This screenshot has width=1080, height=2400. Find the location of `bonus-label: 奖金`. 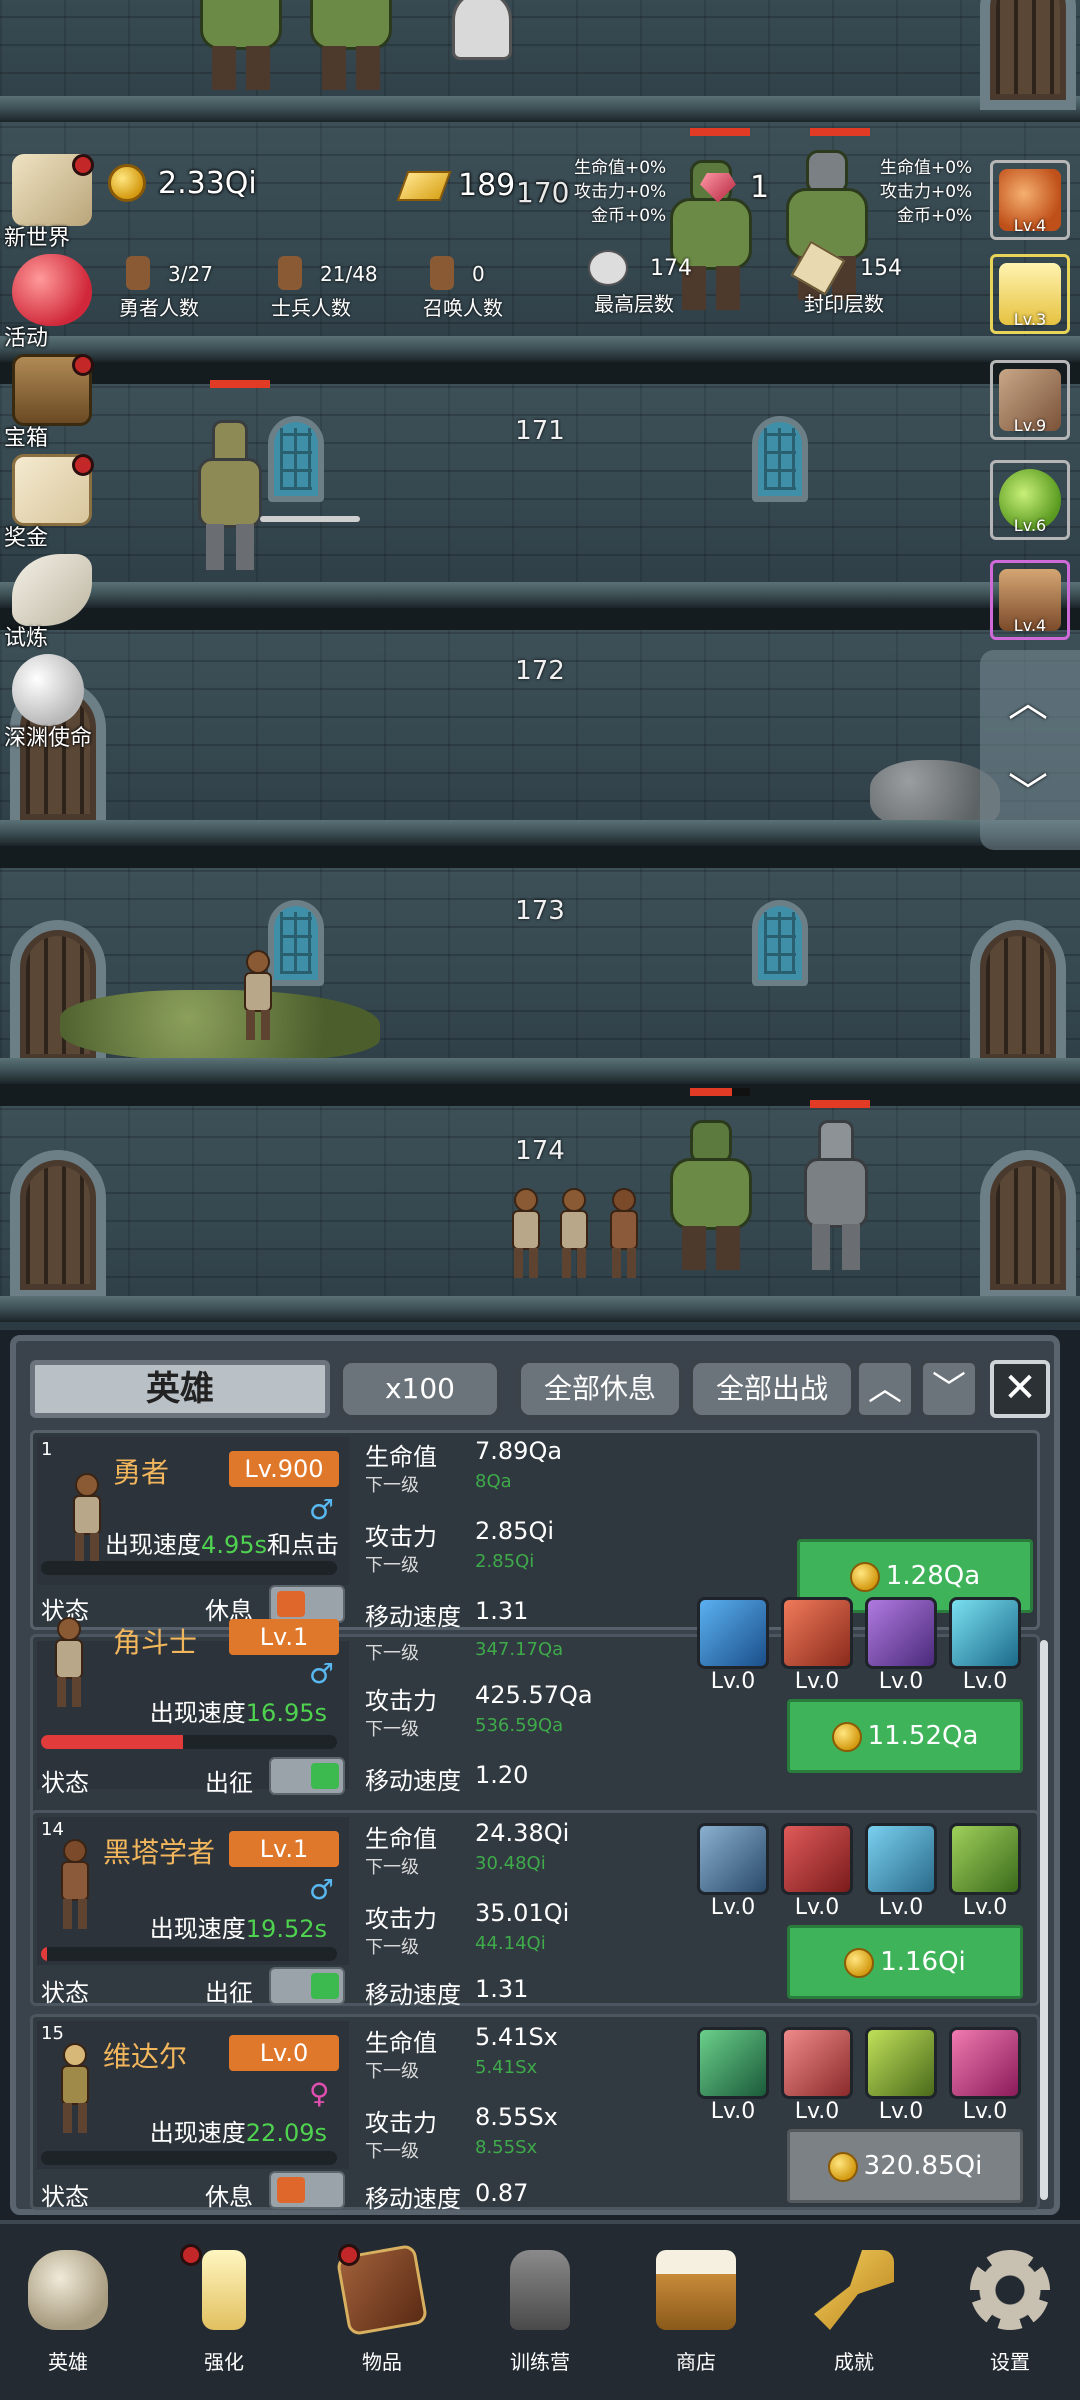

bonus-label: 奖金 is located at coordinates (26, 538).